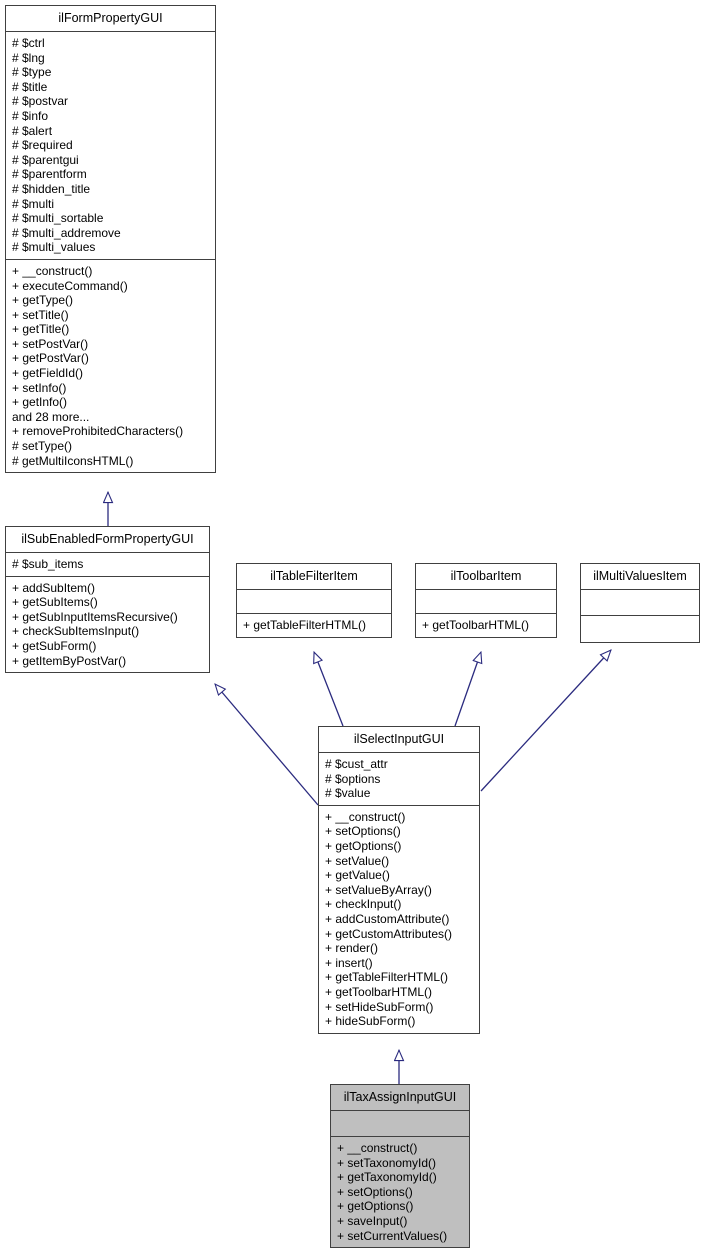  I want to click on member-row: # $title, so click(30, 86).